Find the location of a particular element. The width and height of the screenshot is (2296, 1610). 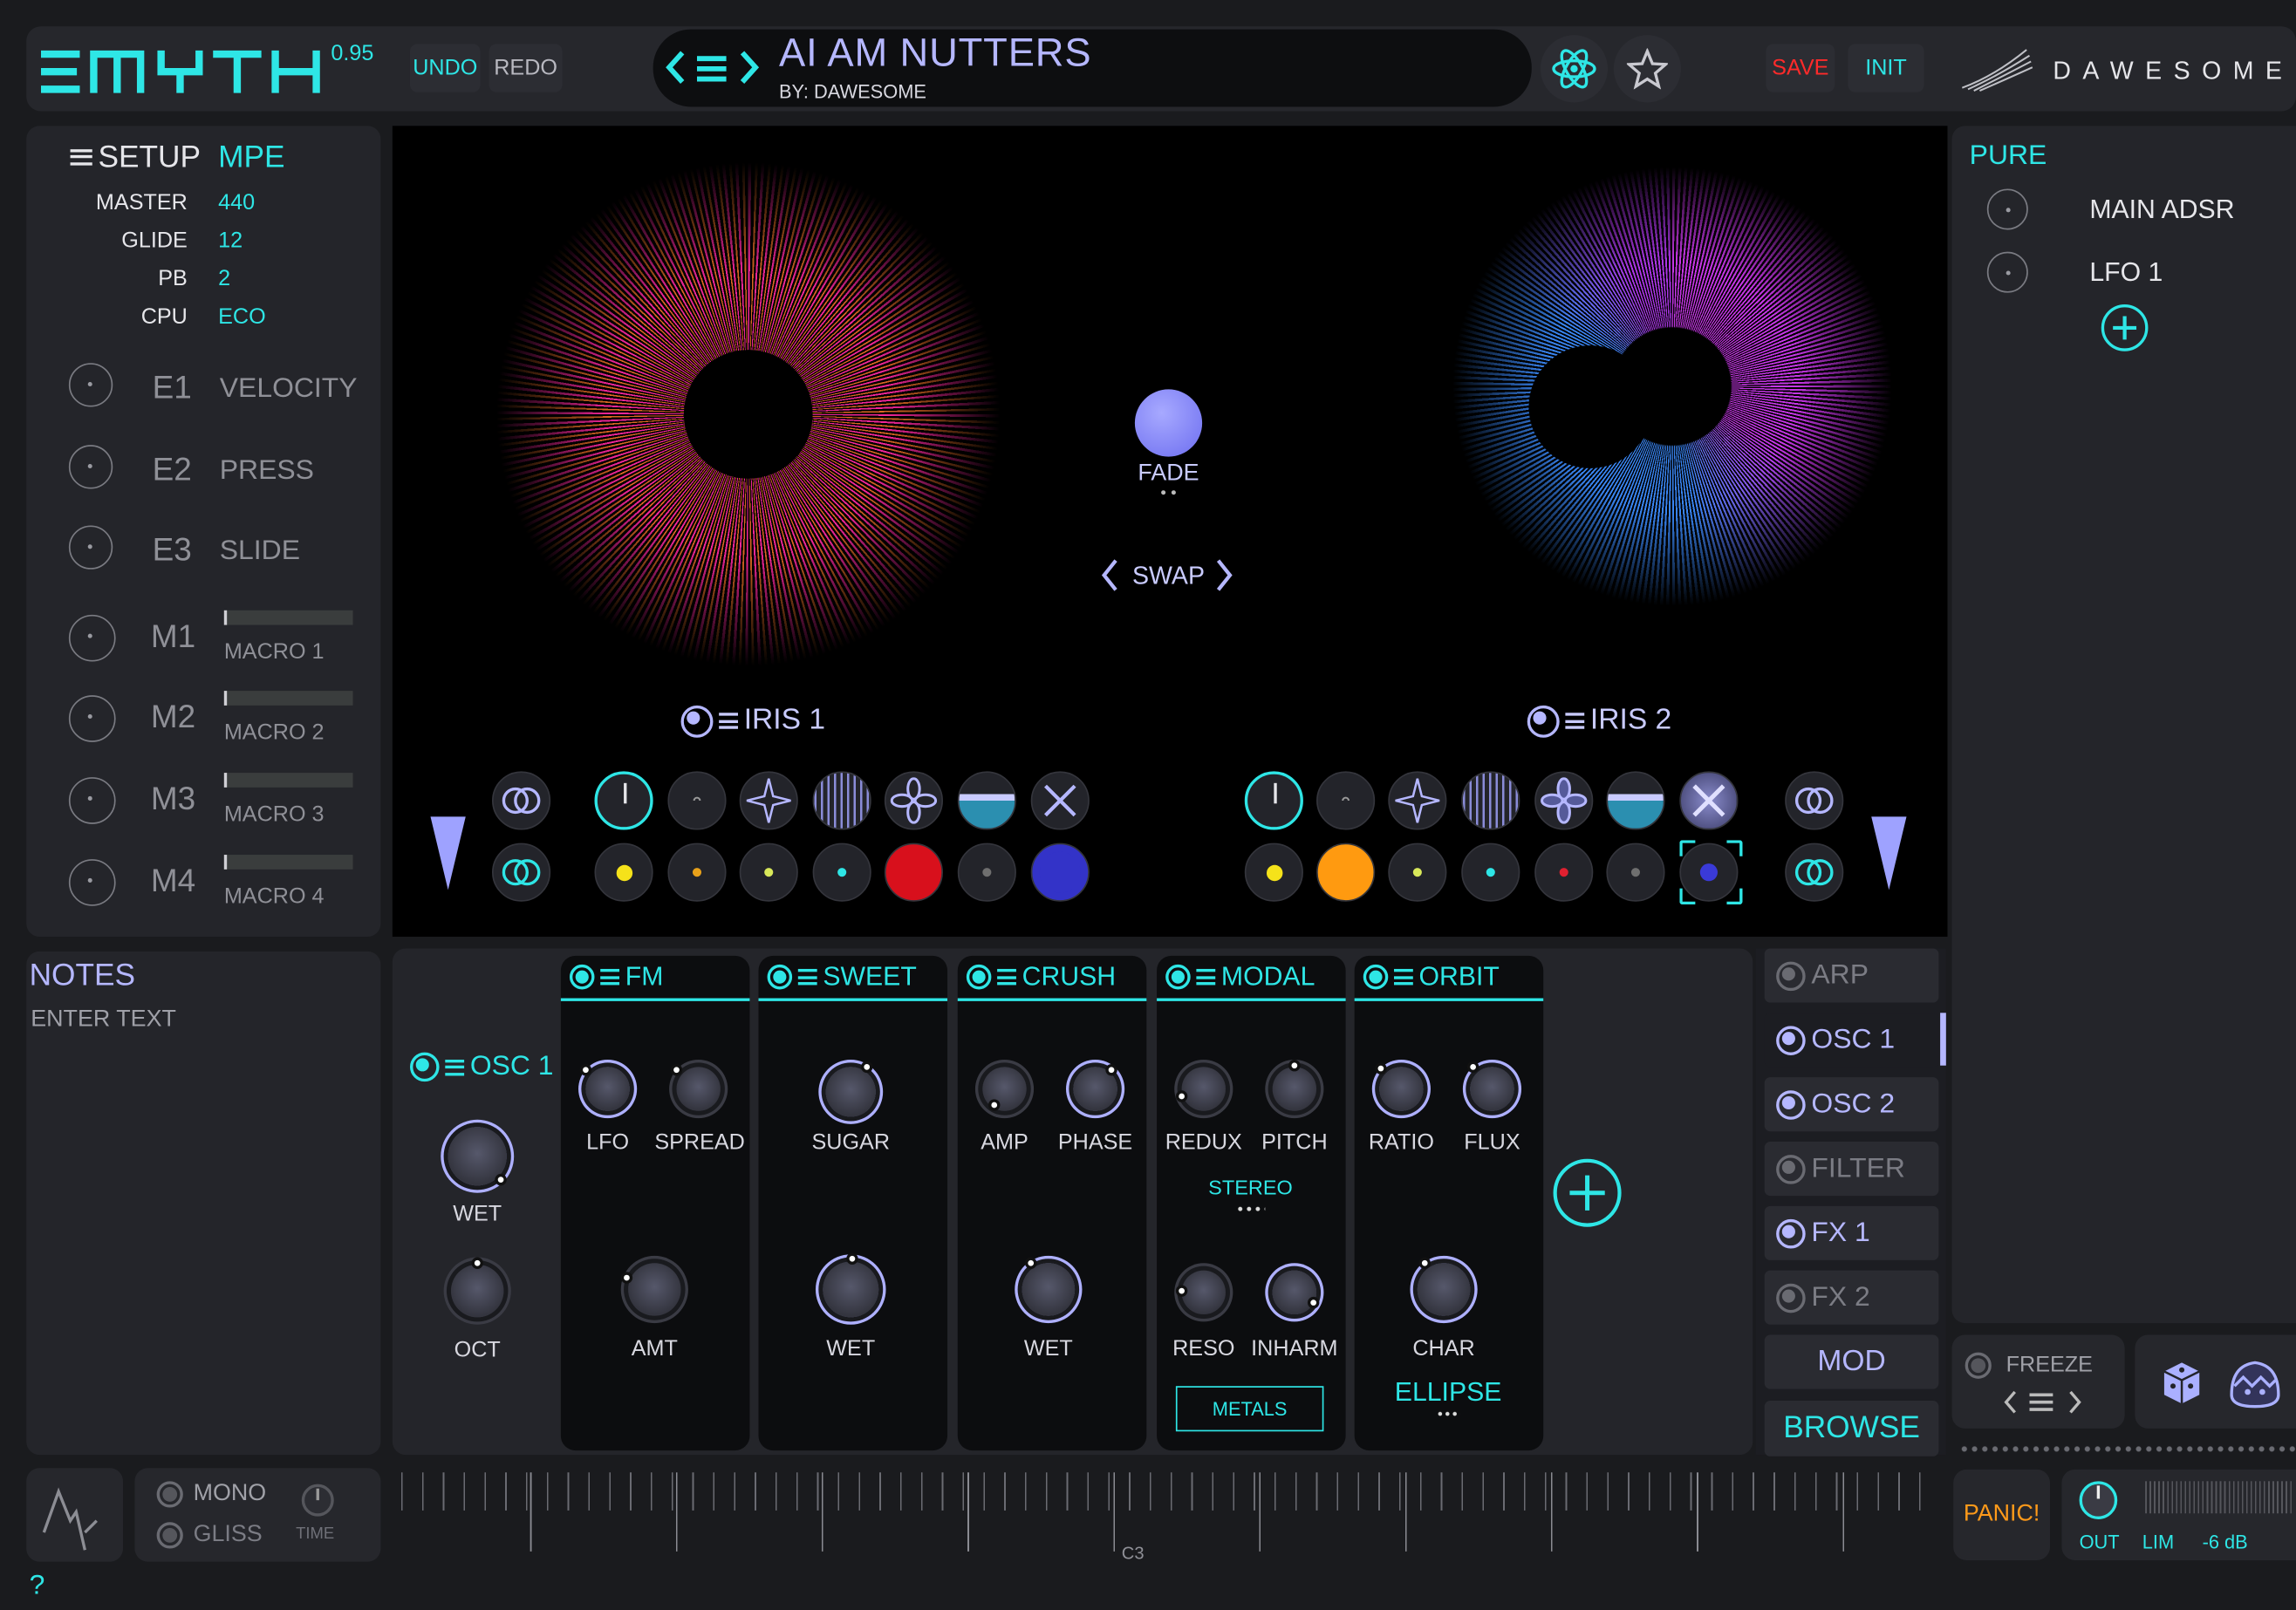

sweet-header: SWEET is located at coordinates (853, 979).